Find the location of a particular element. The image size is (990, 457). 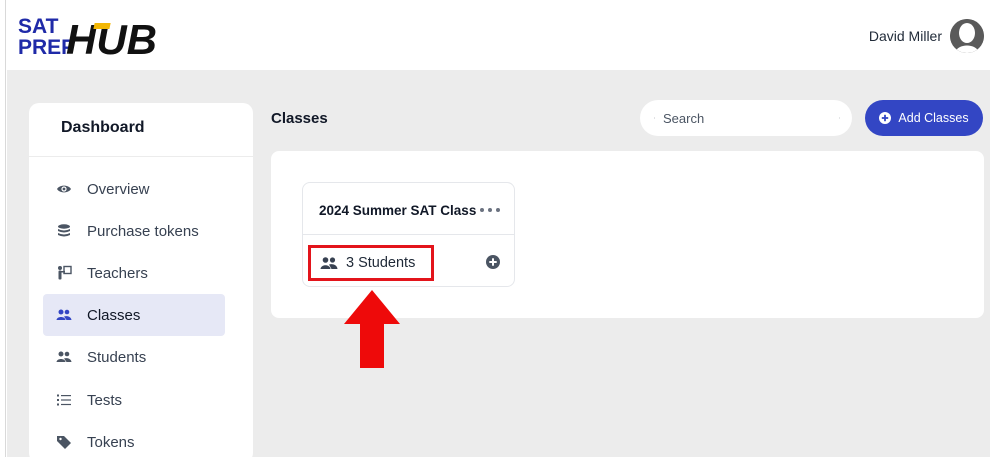

sidebar-item-tests: Tests is located at coordinates (134, 400).